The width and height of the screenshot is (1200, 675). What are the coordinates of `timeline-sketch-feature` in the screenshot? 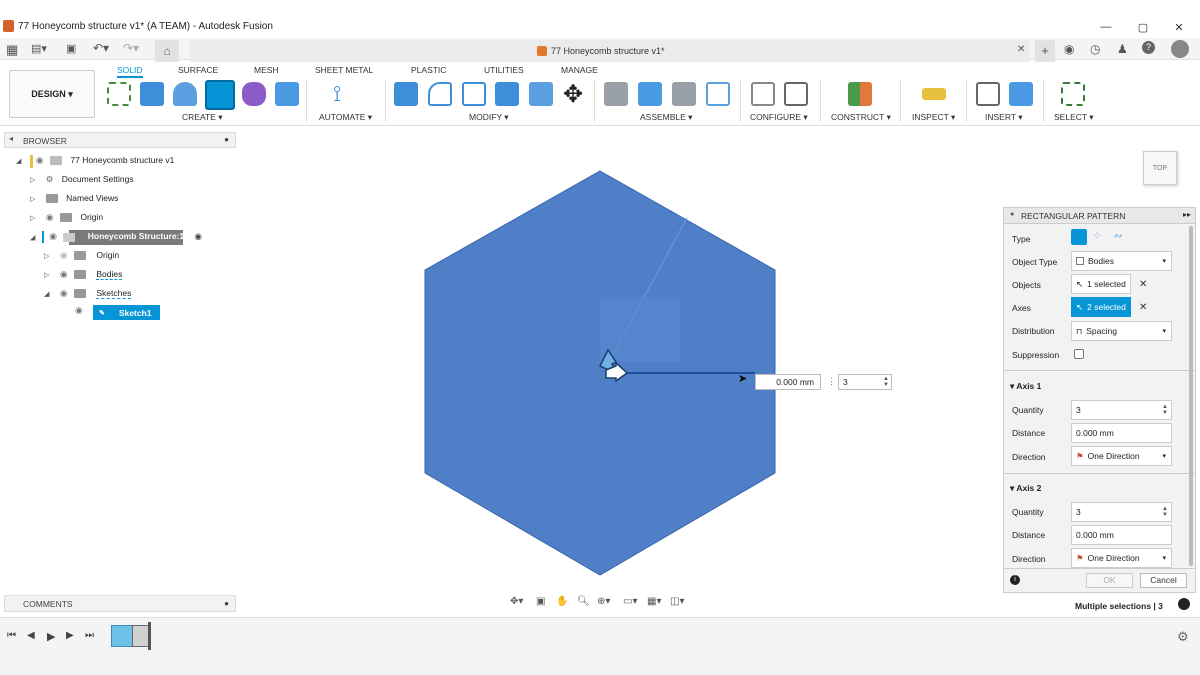 It's located at (122, 636).